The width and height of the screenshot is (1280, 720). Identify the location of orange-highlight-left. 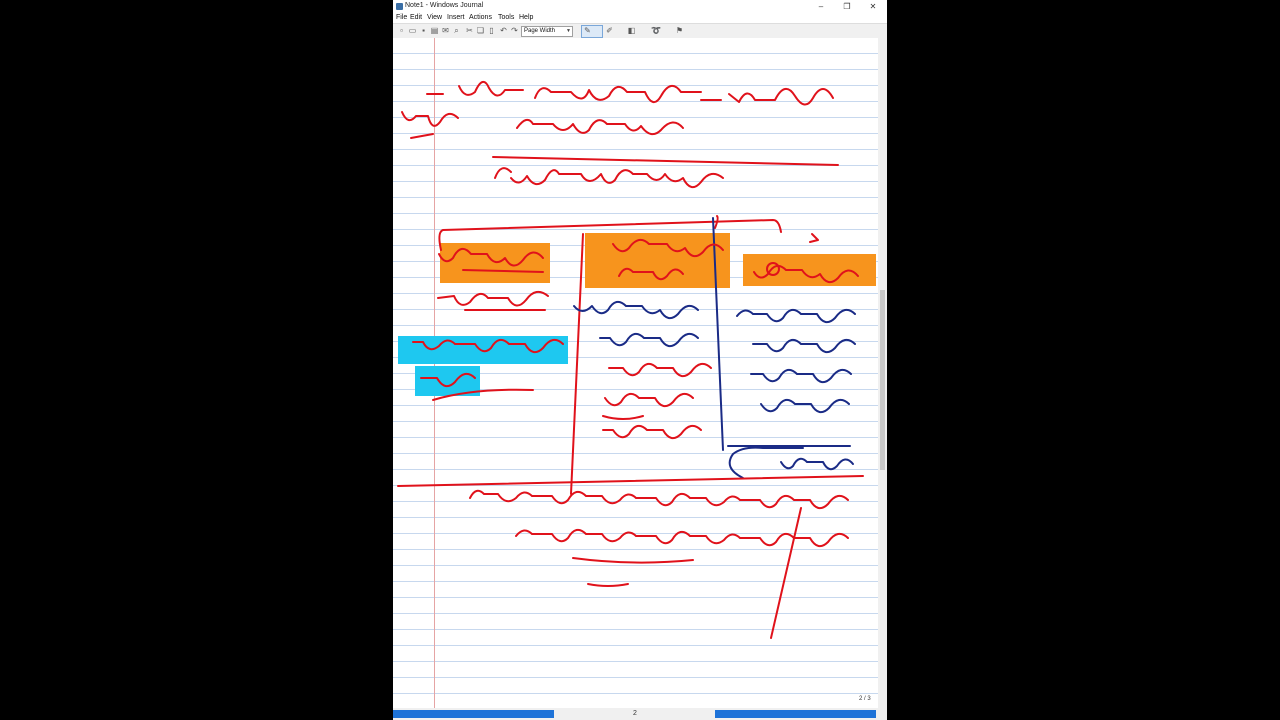
(495, 263).